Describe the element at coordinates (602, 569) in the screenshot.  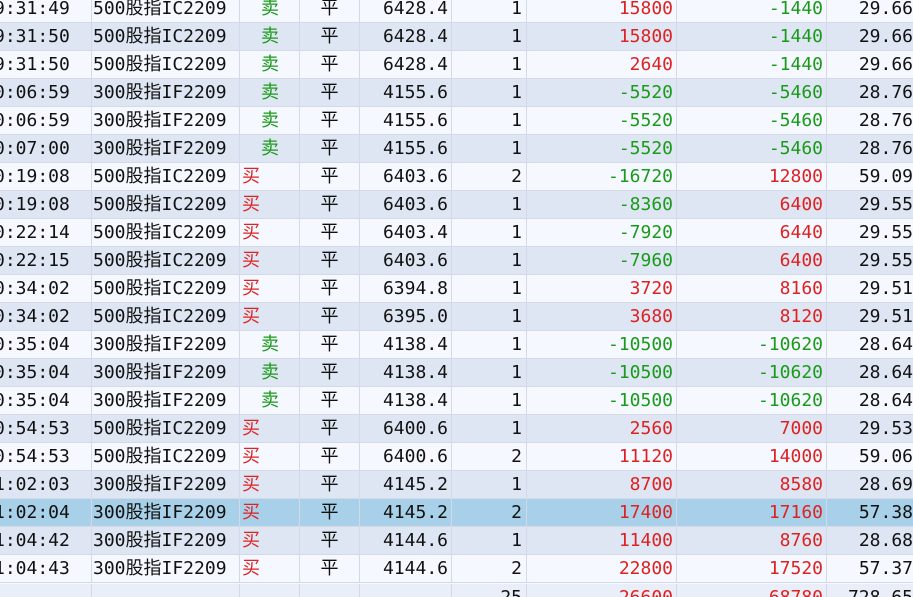
I see `profit-loss-cell: 22800` at that location.